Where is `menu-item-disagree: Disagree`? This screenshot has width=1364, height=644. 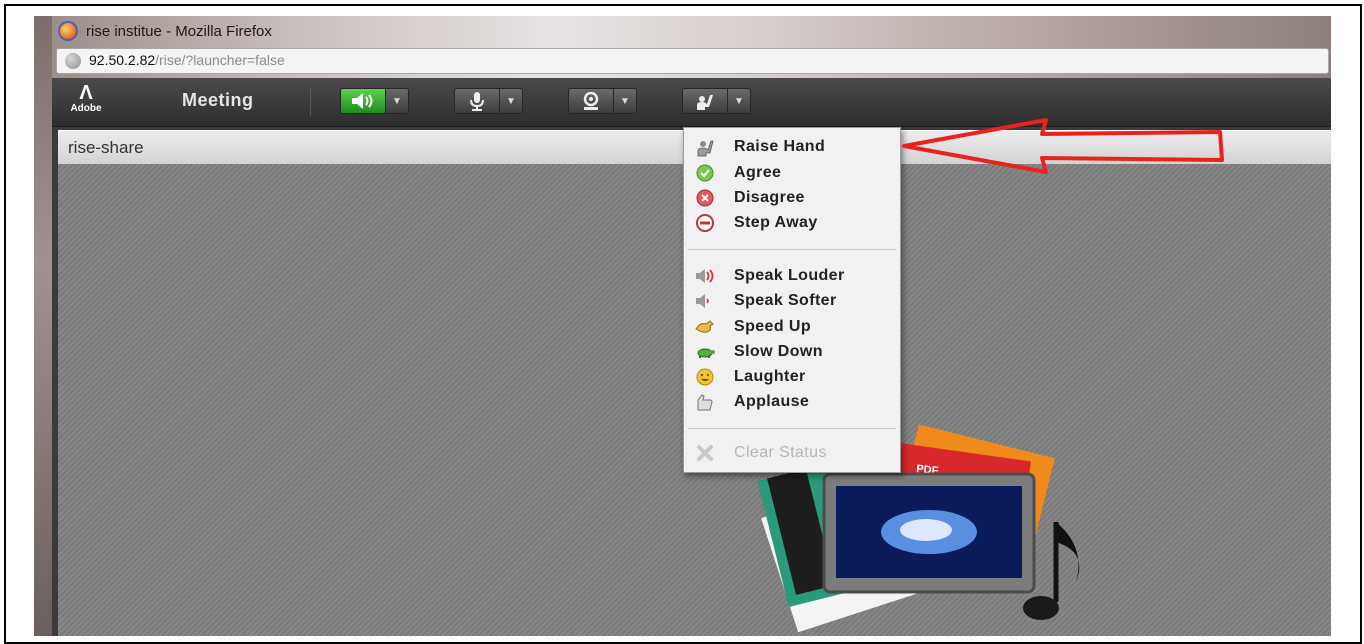
menu-item-disagree: Disagree is located at coordinates (792, 198).